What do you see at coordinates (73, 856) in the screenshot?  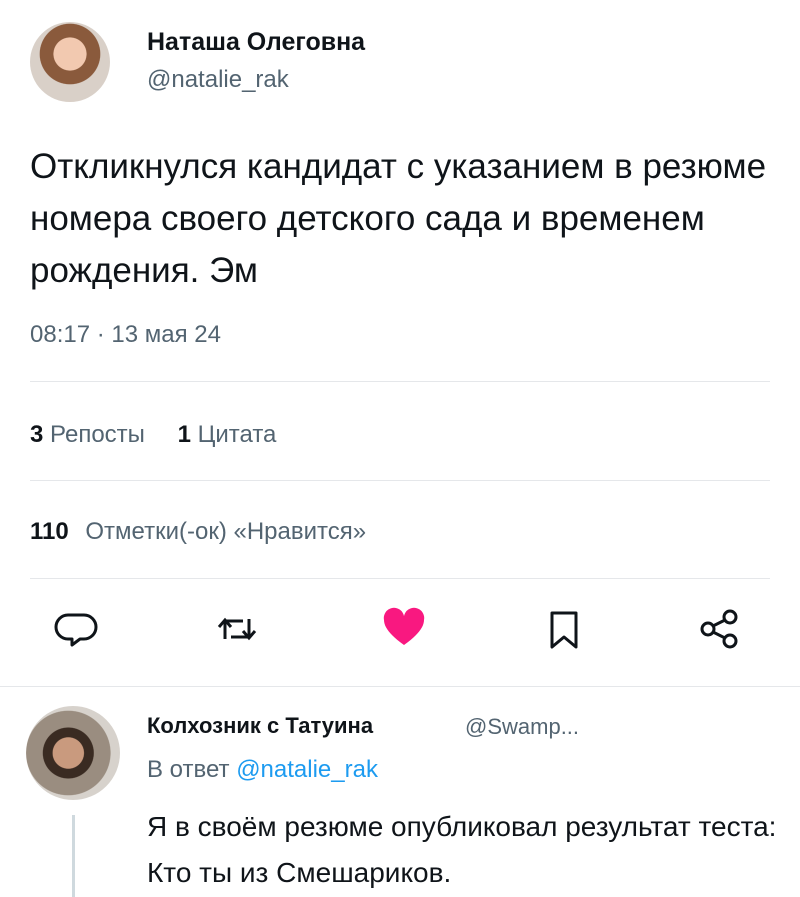 I see `thread-line` at bounding box center [73, 856].